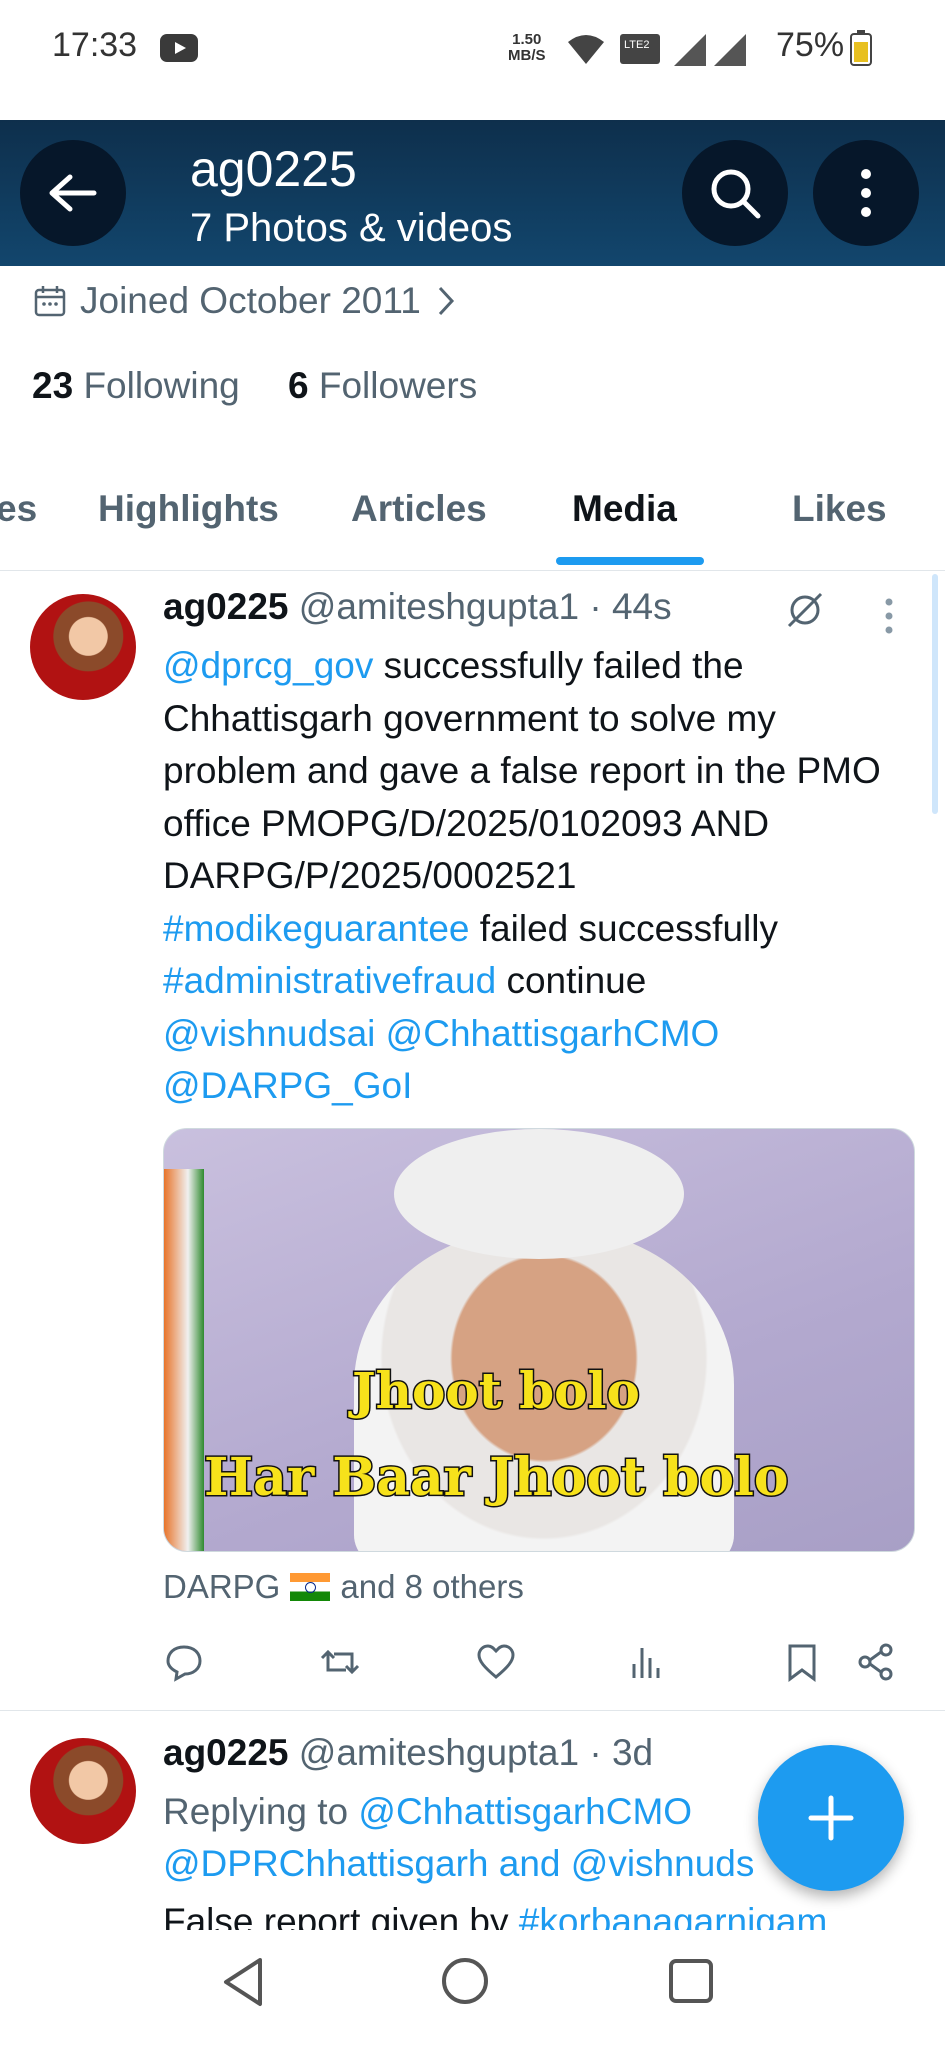  I want to click on cell-signal-1-icon, so click(690, 50).